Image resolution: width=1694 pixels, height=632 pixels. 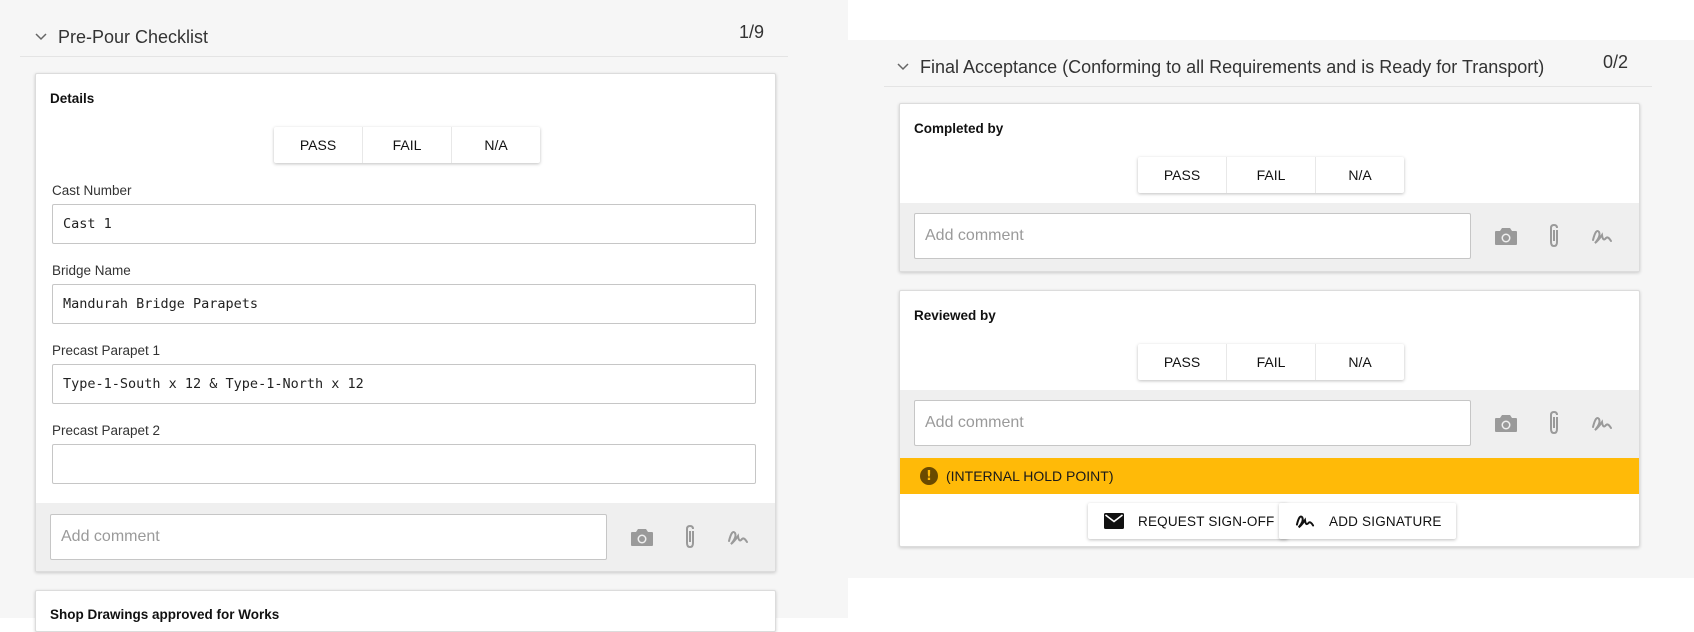 I want to click on add-signature-button: ADD SIGNATURE, so click(x=1367, y=521).